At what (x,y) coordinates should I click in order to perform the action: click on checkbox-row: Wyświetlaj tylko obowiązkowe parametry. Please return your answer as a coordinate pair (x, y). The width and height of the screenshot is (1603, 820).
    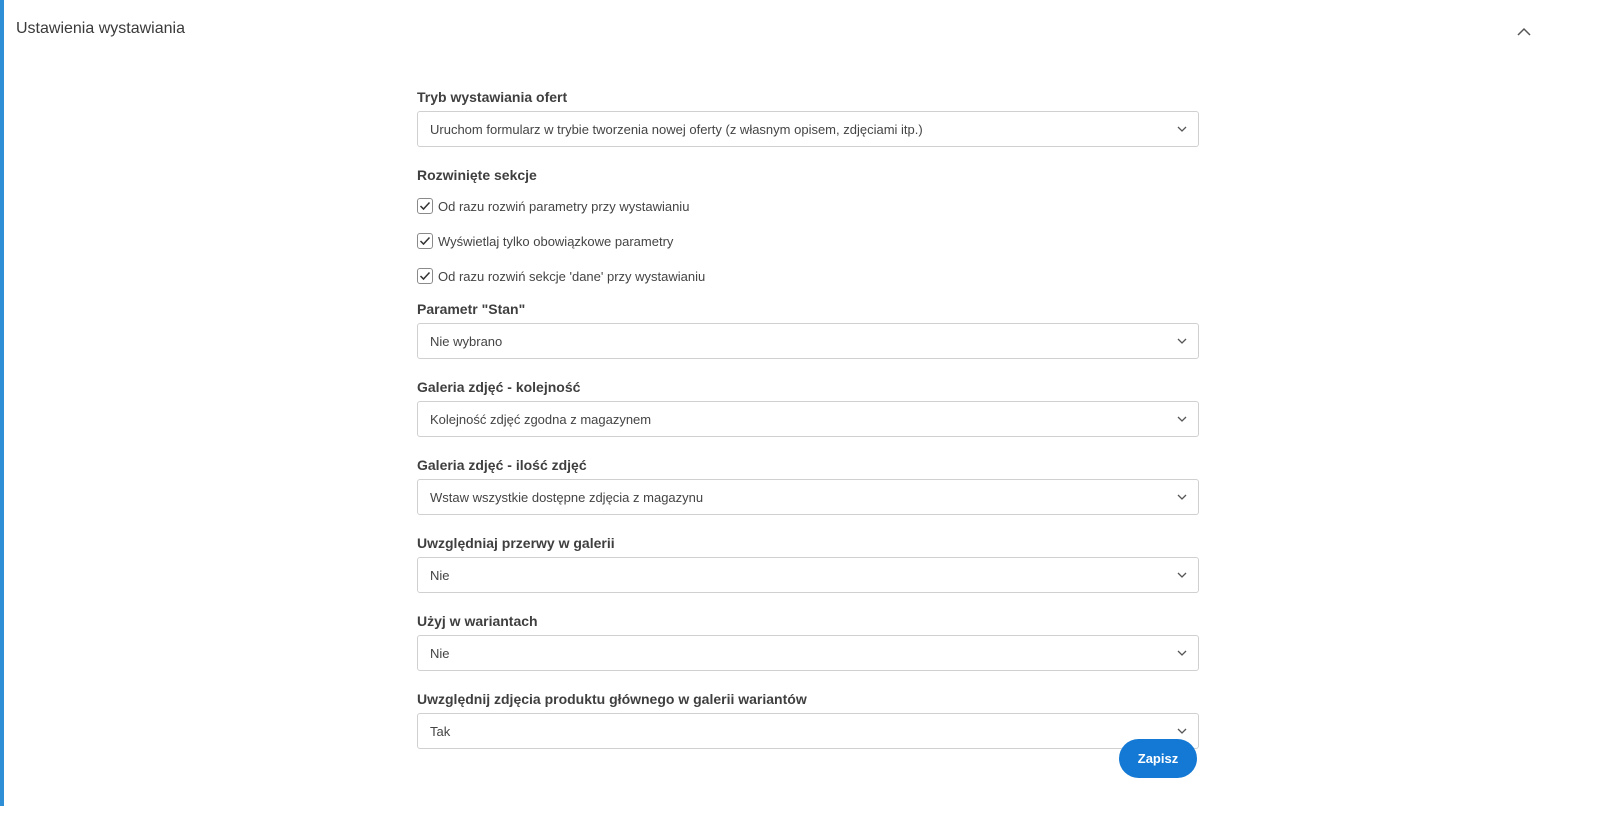
    Looking at the image, I should click on (808, 241).